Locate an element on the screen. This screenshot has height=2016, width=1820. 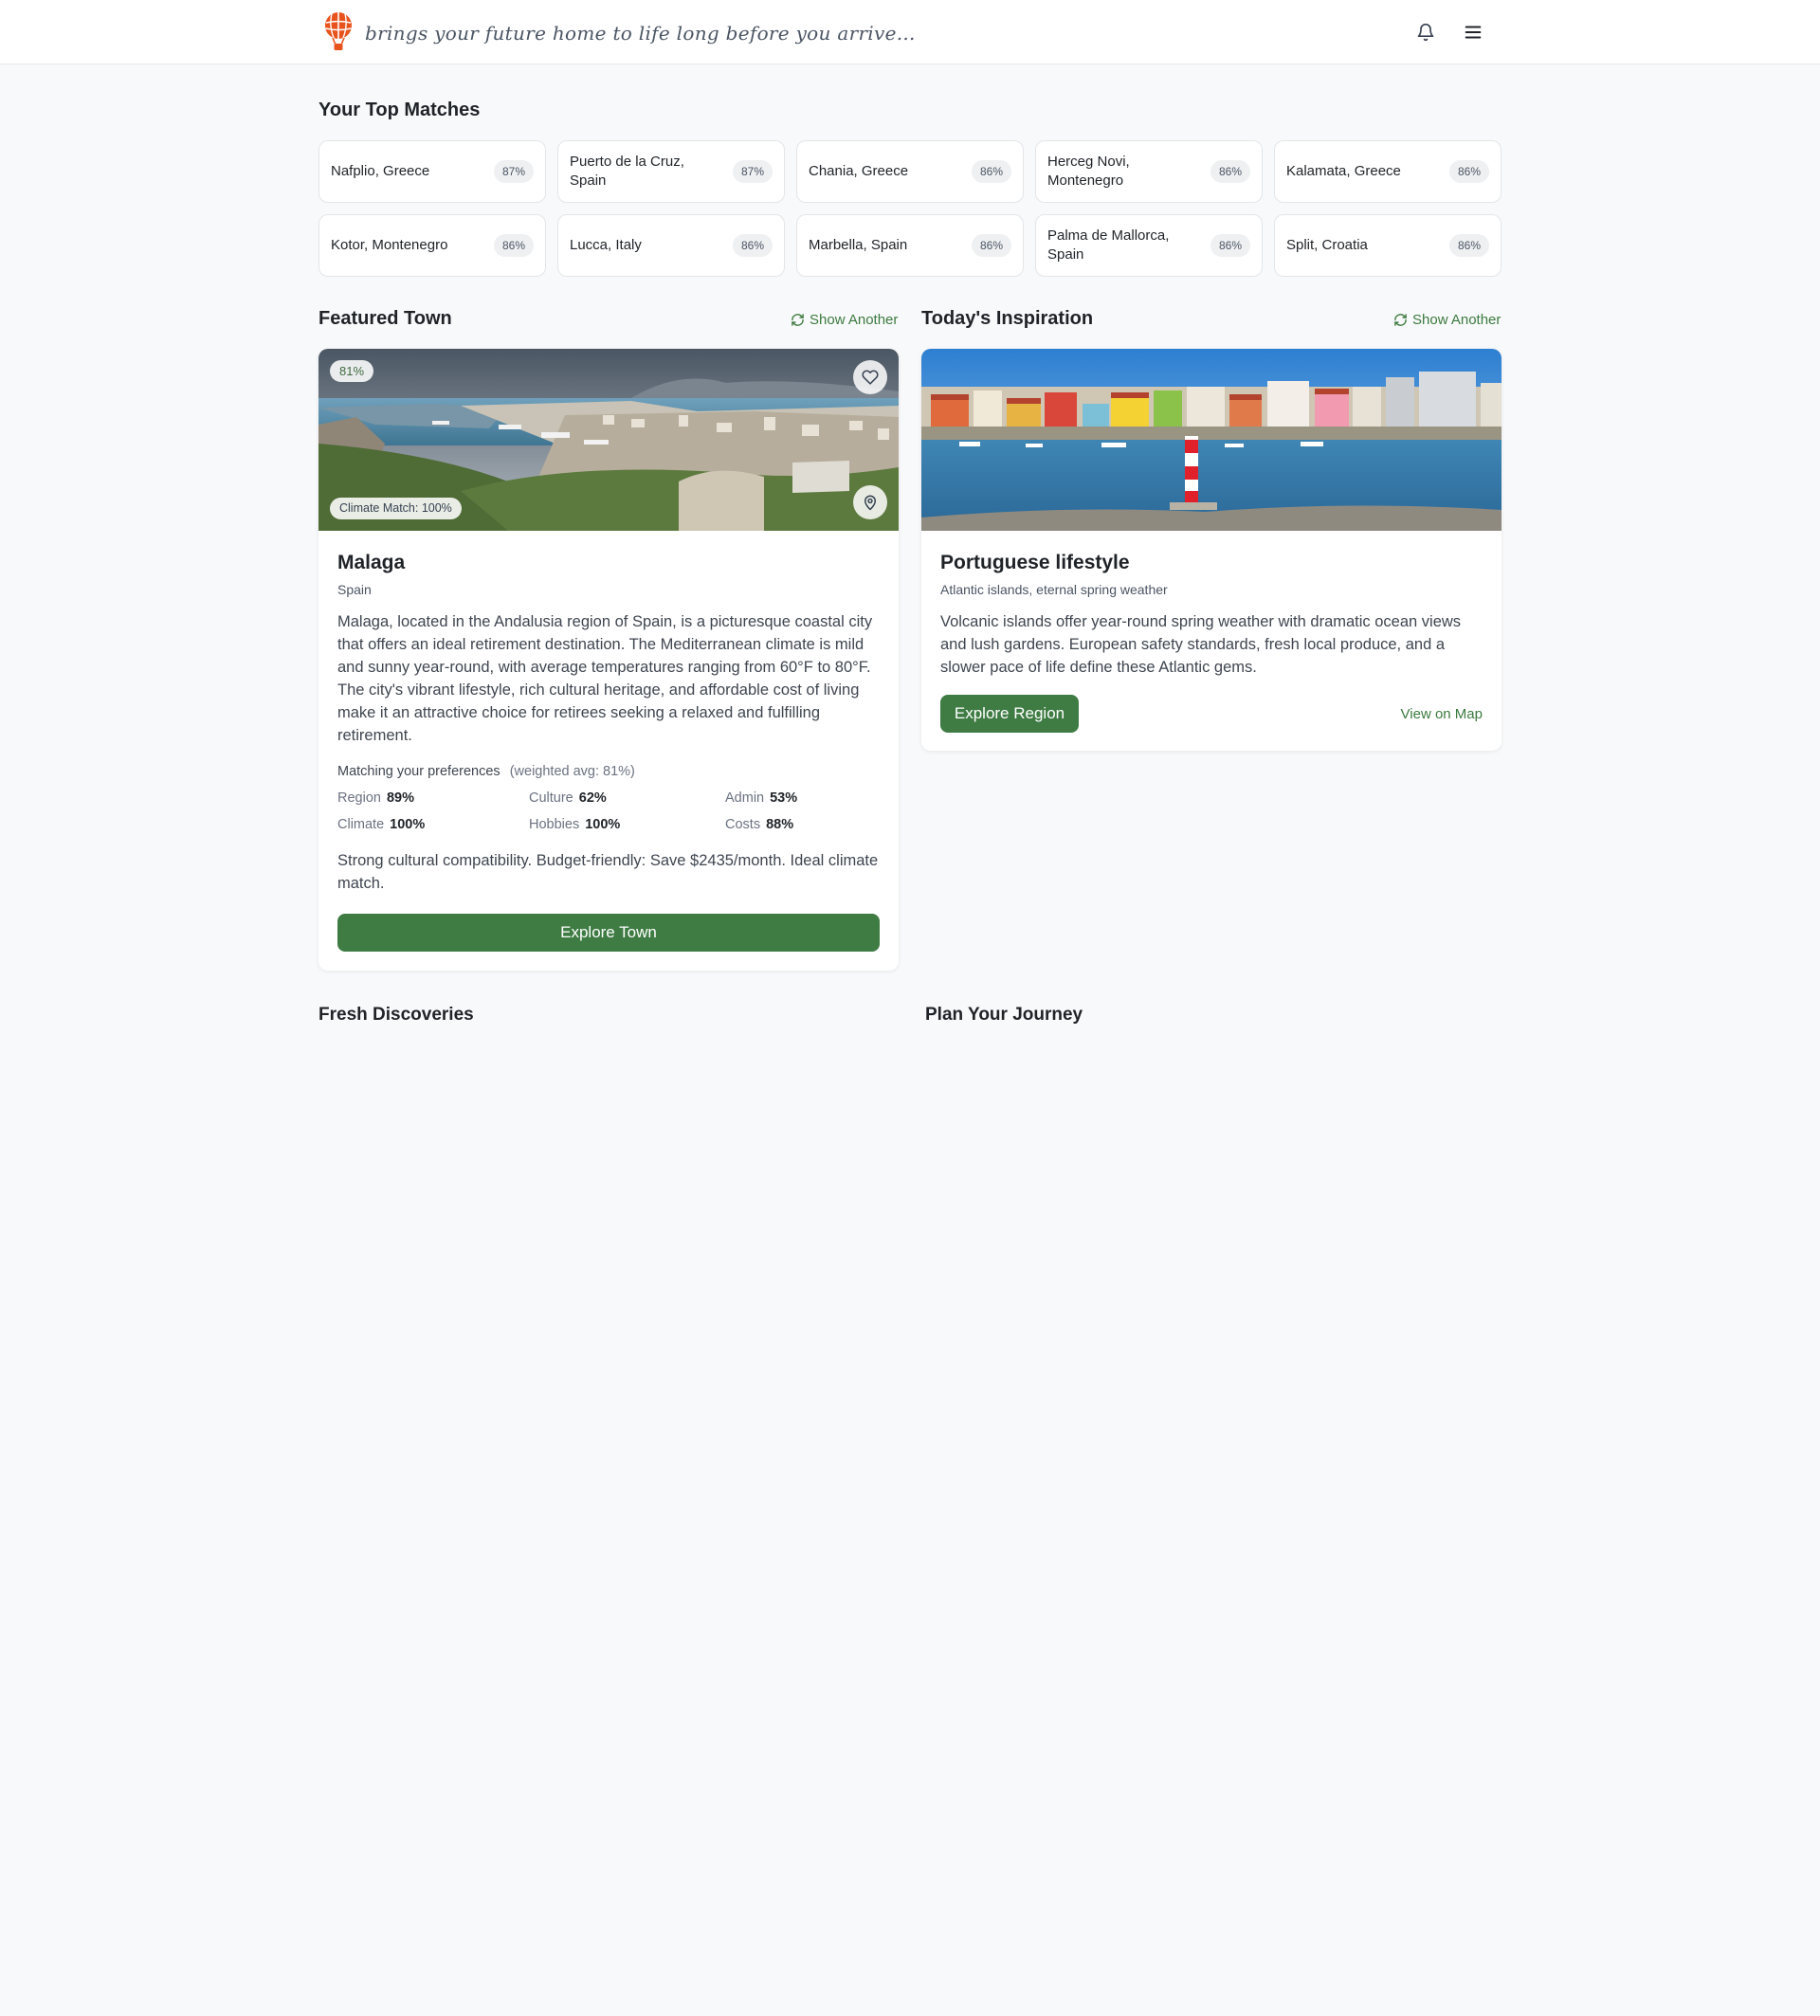
preferences-heading-label: Matching your preferences is located at coordinates (418, 771).